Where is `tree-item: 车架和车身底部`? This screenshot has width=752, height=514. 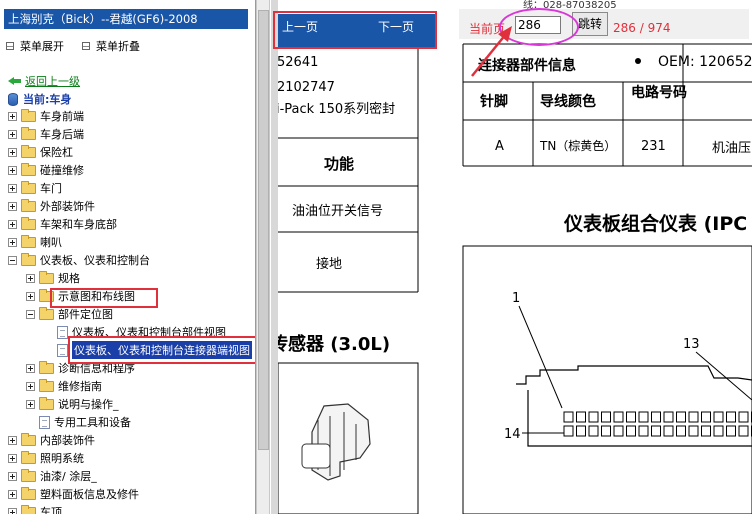
tree-item: 车架和车身底部 is located at coordinates (62, 224).